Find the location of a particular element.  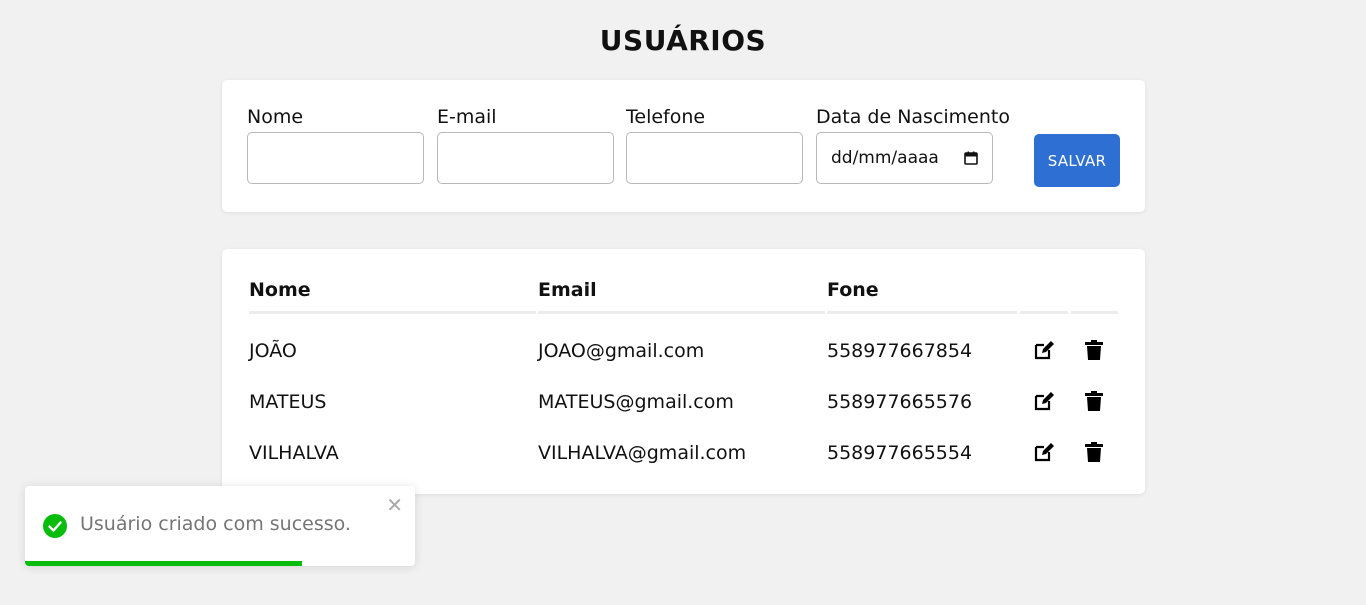

toast-message: Usuário criado com sucesso. is located at coordinates (215, 524).